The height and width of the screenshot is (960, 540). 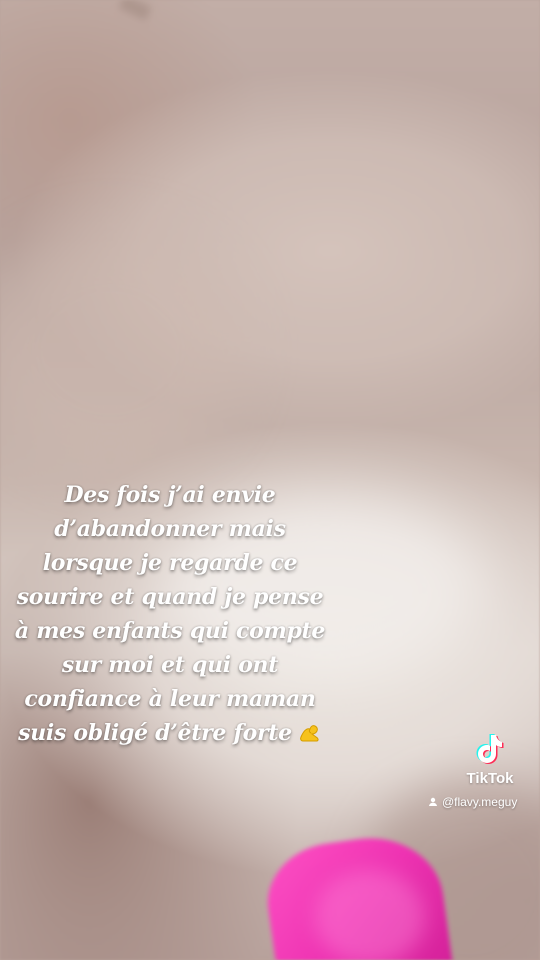 I want to click on tiktok-brand-text: TikTok, so click(x=490, y=778).